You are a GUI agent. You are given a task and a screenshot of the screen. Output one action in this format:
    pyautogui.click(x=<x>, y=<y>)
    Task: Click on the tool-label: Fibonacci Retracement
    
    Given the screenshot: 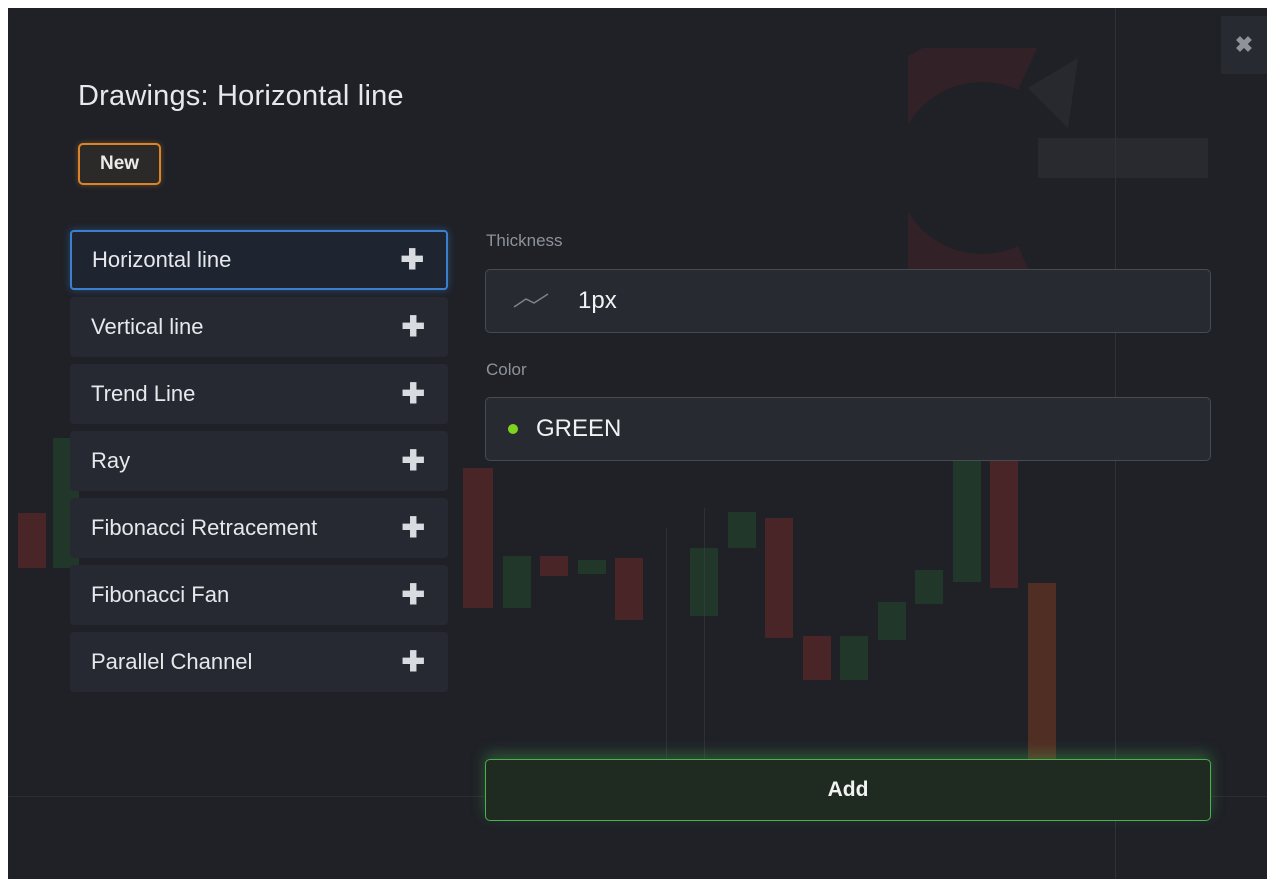 What is the action you would take?
    pyautogui.click(x=204, y=527)
    